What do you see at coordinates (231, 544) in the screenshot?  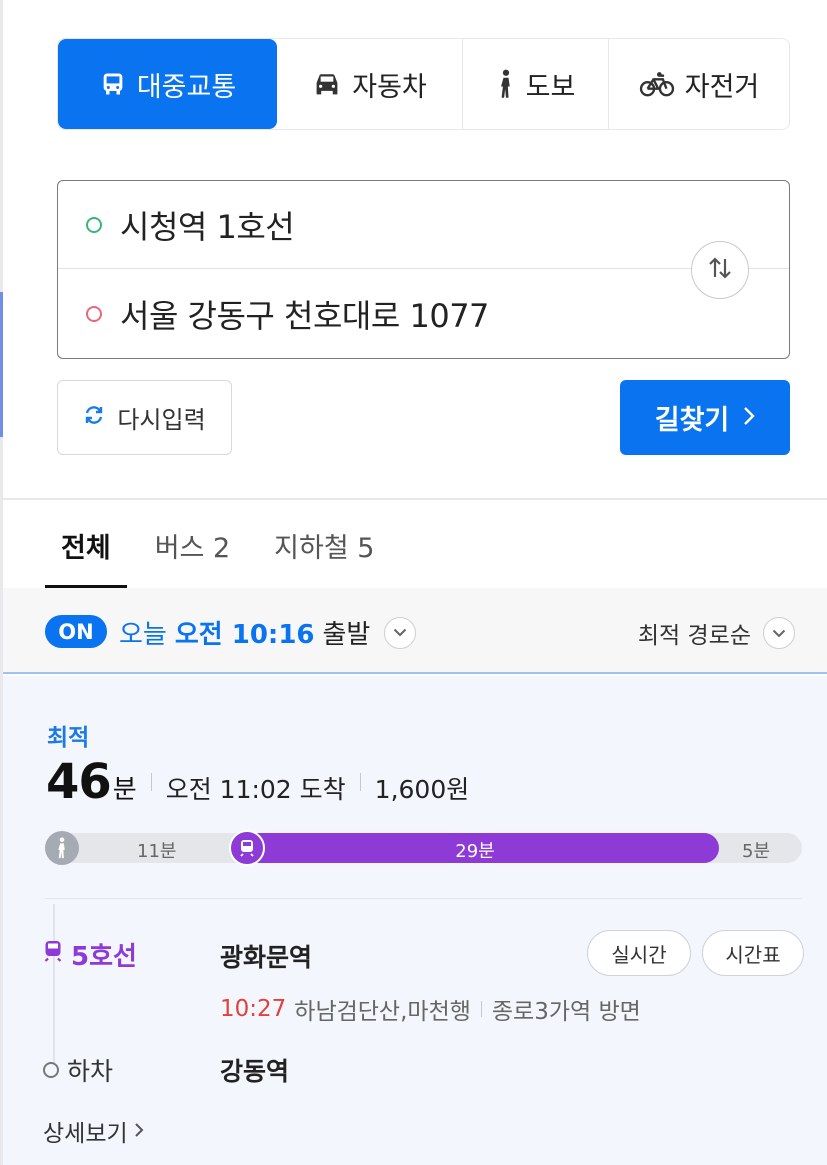 I see `result-filter-tabs: 전체 버스 2 지하철 5` at bounding box center [231, 544].